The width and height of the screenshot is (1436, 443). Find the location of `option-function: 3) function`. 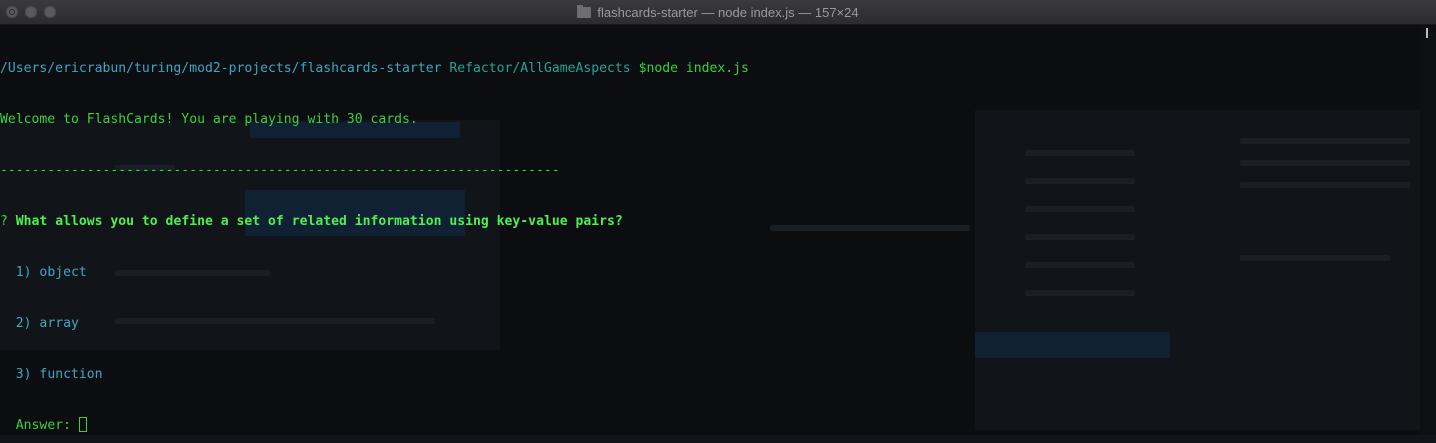

option-function: 3) function is located at coordinates (59, 374).